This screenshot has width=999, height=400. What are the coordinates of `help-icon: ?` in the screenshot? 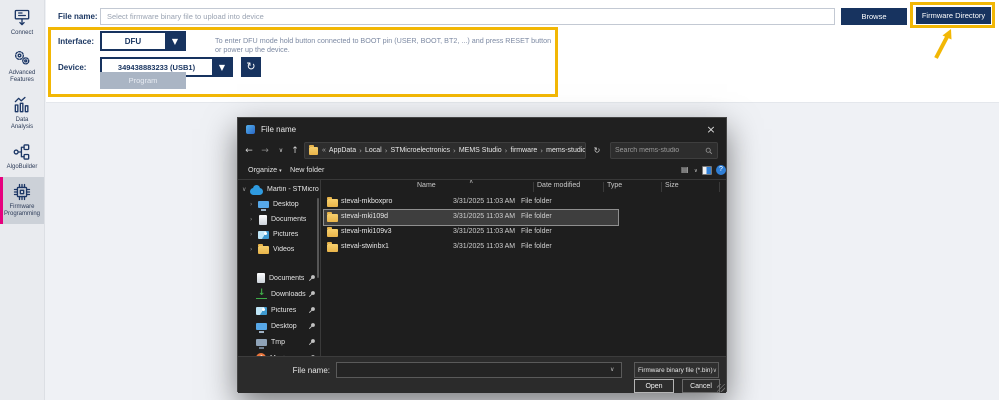 It's located at (721, 170).